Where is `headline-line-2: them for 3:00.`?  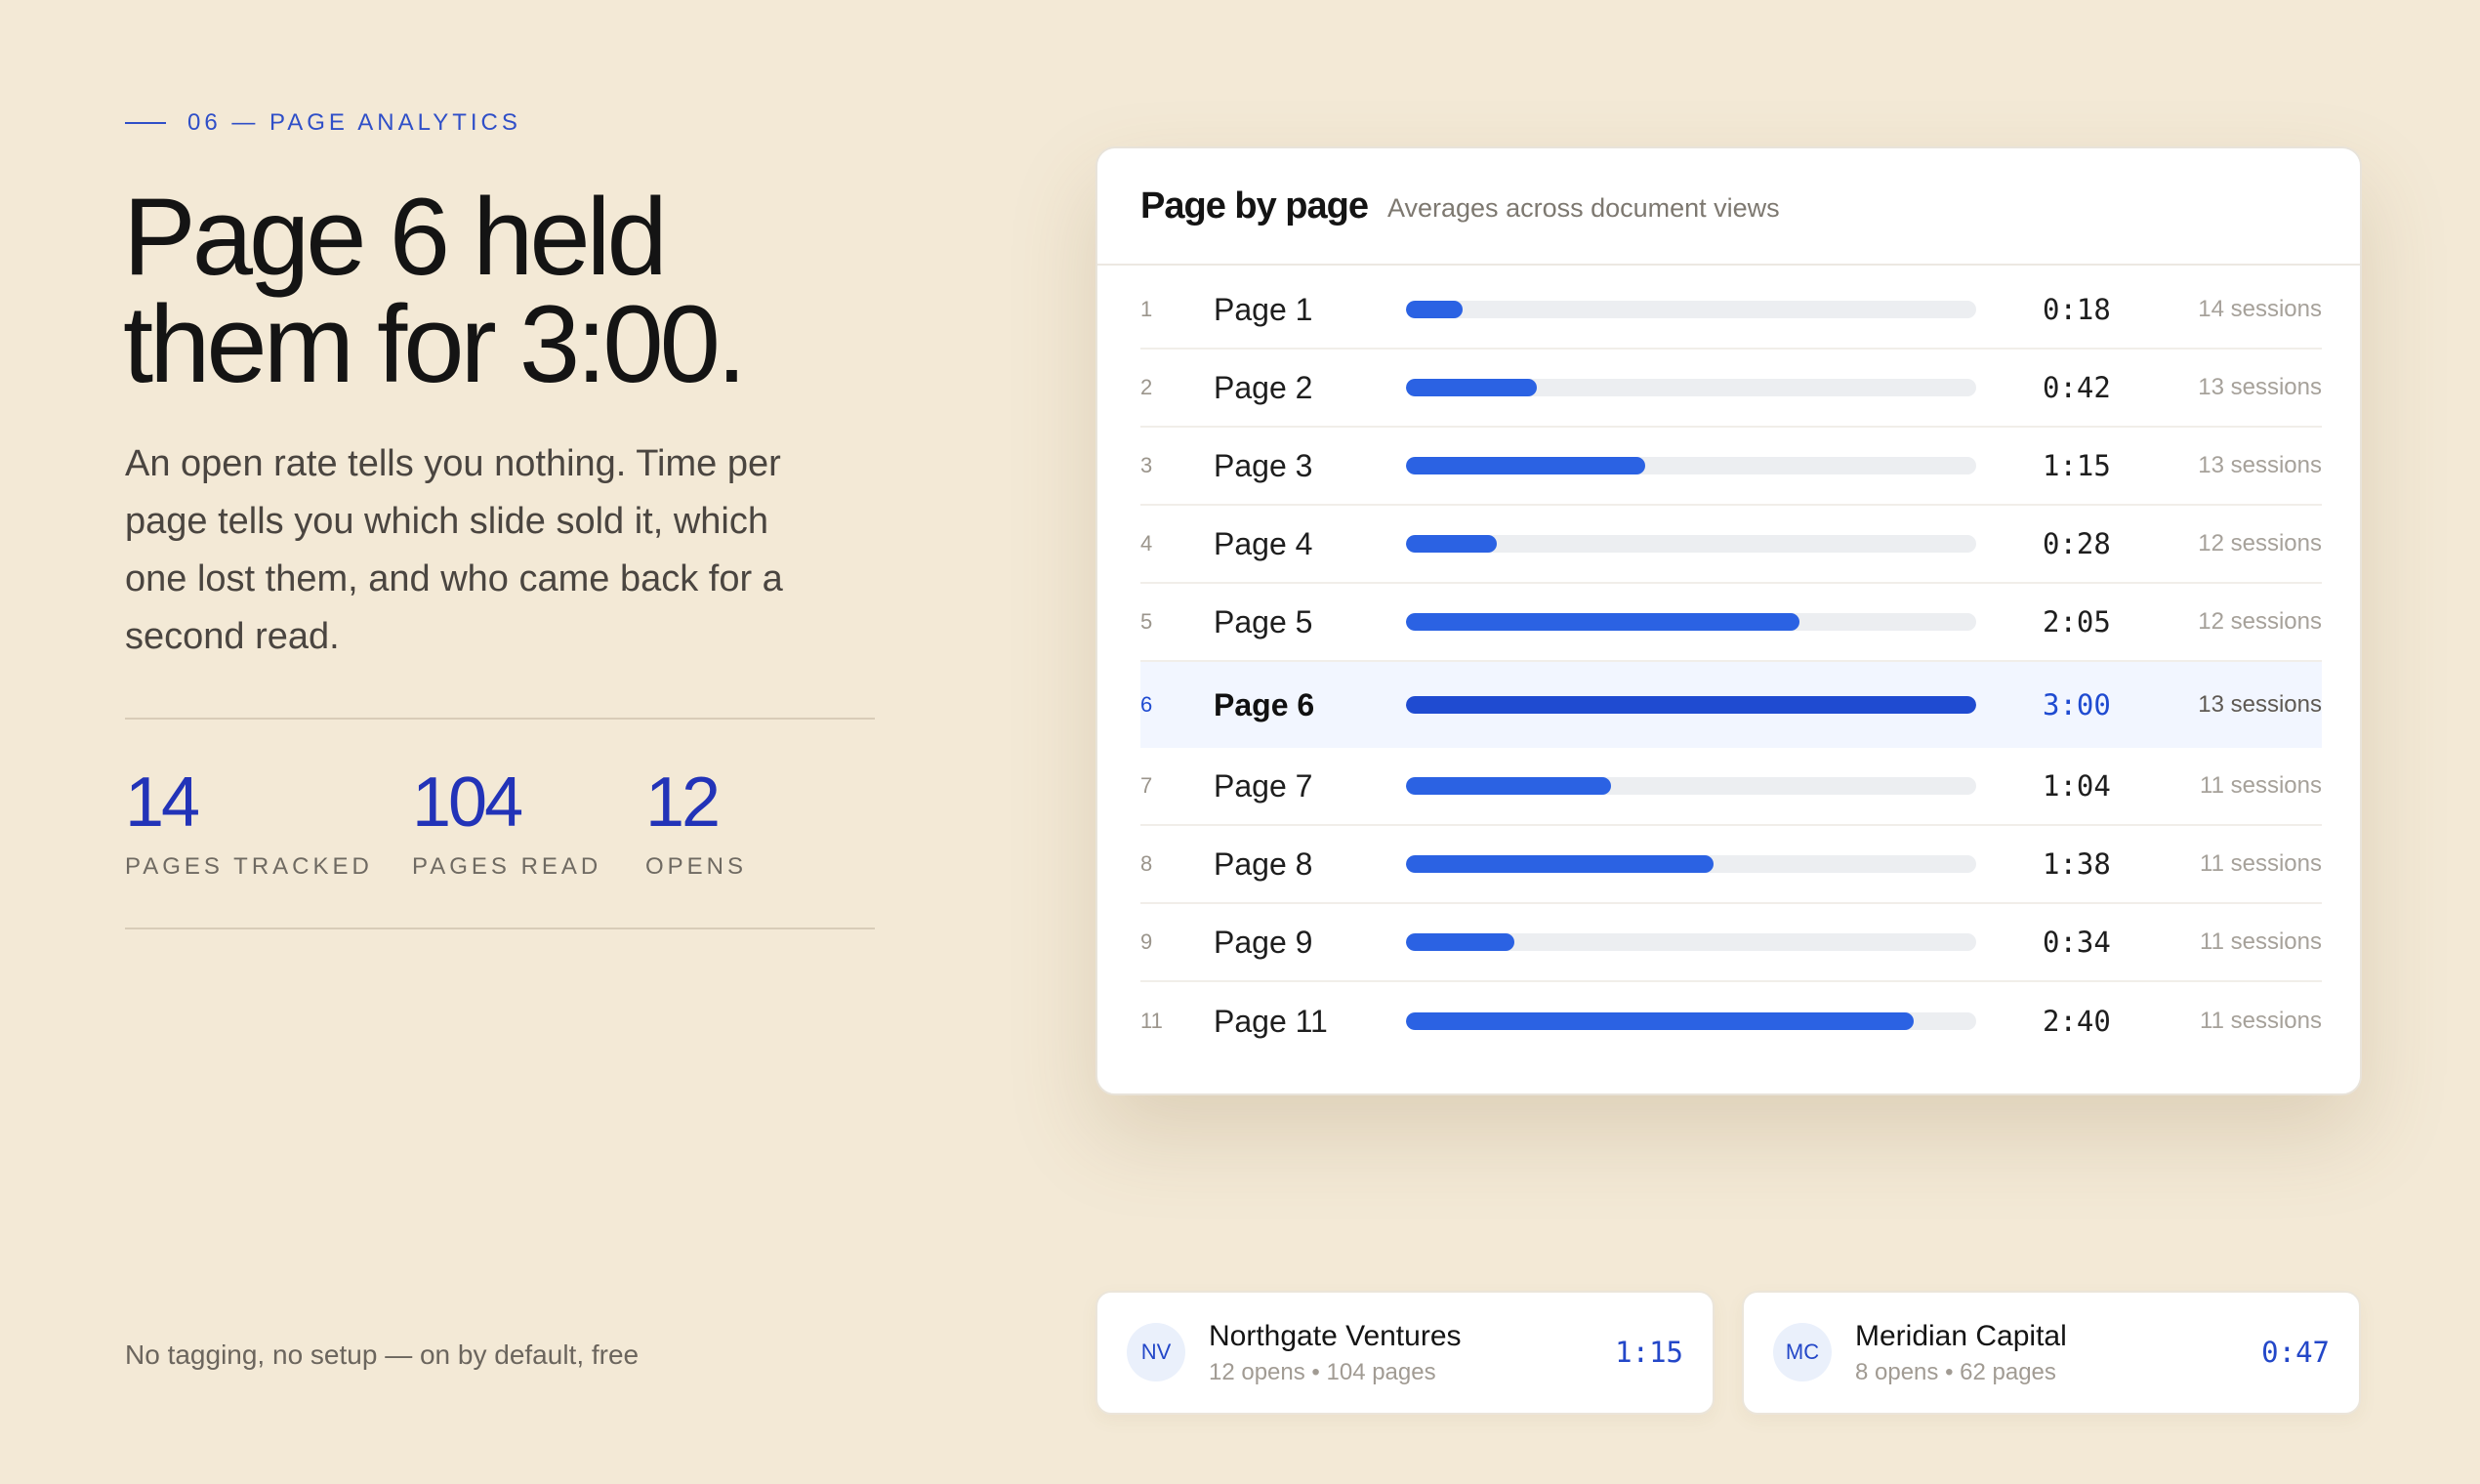 headline-line-2: them for 3:00. is located at coordinates (435, 344).